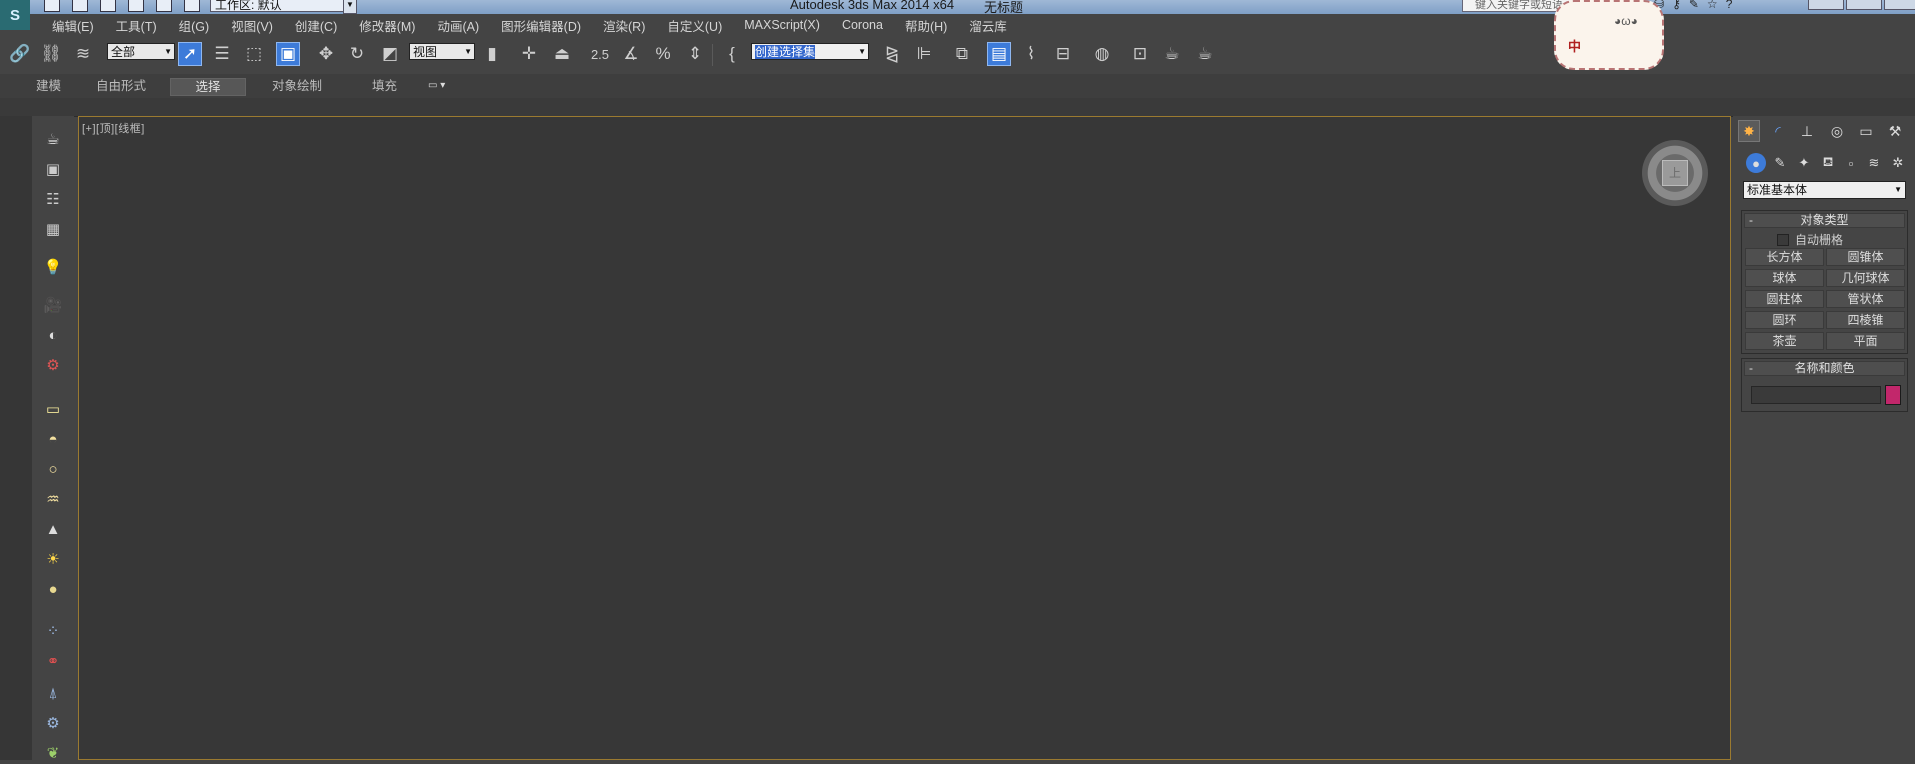 This screenshot has height=764, width=1915. I want to click on sphere-button: 球体, so click(1784, 278).